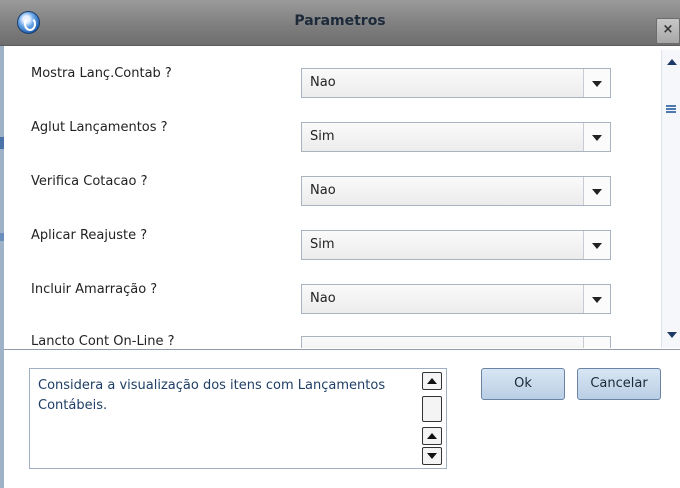 The height and width of the screenshot is (488, 680). What do you see at coordinates (336, 331) in the screenshot?
I see `param-row: Lancto Cont On-Line ?` at bounding box center [336, 331].